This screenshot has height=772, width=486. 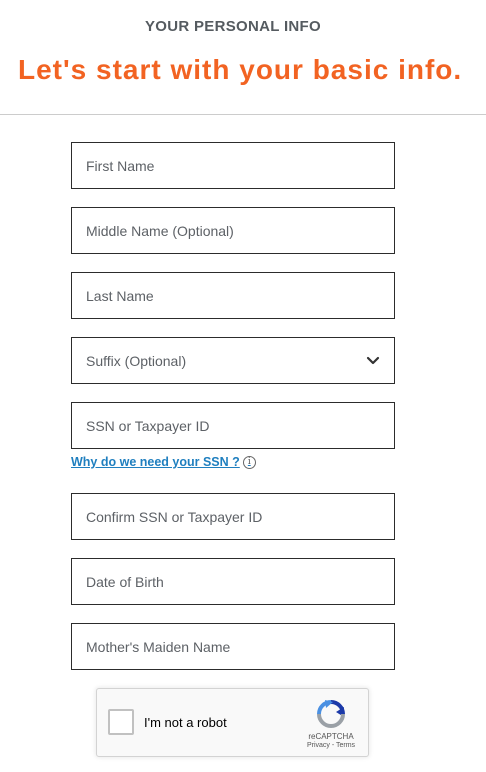 I want to click on recaptcha-logo-icon, so click(x=331, y=714).